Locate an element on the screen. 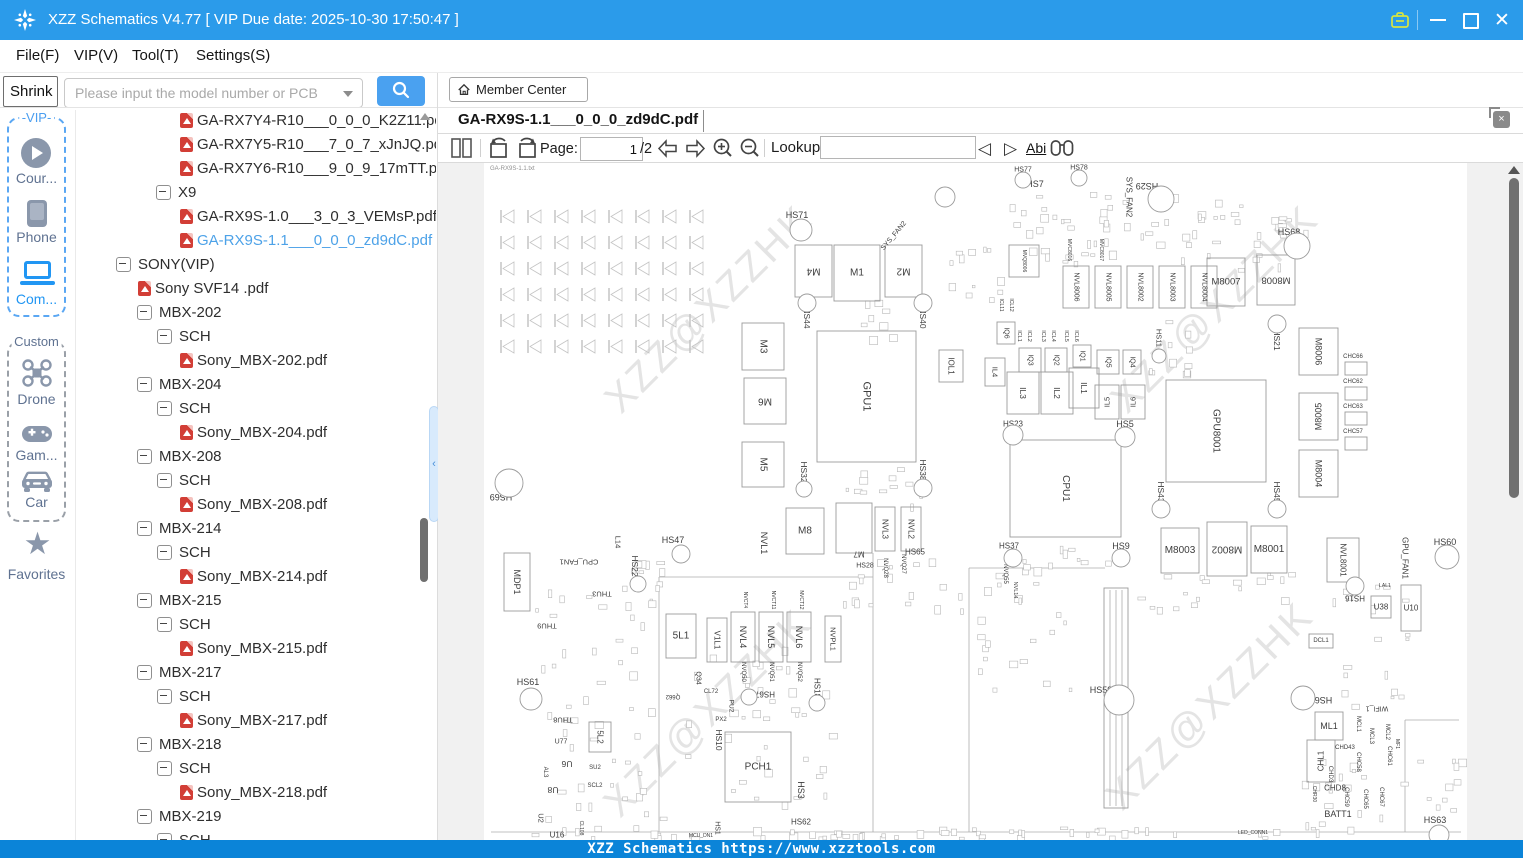 The height and width of the screenshot is (858, 1523). search-button is located at coordinates (401, 91).